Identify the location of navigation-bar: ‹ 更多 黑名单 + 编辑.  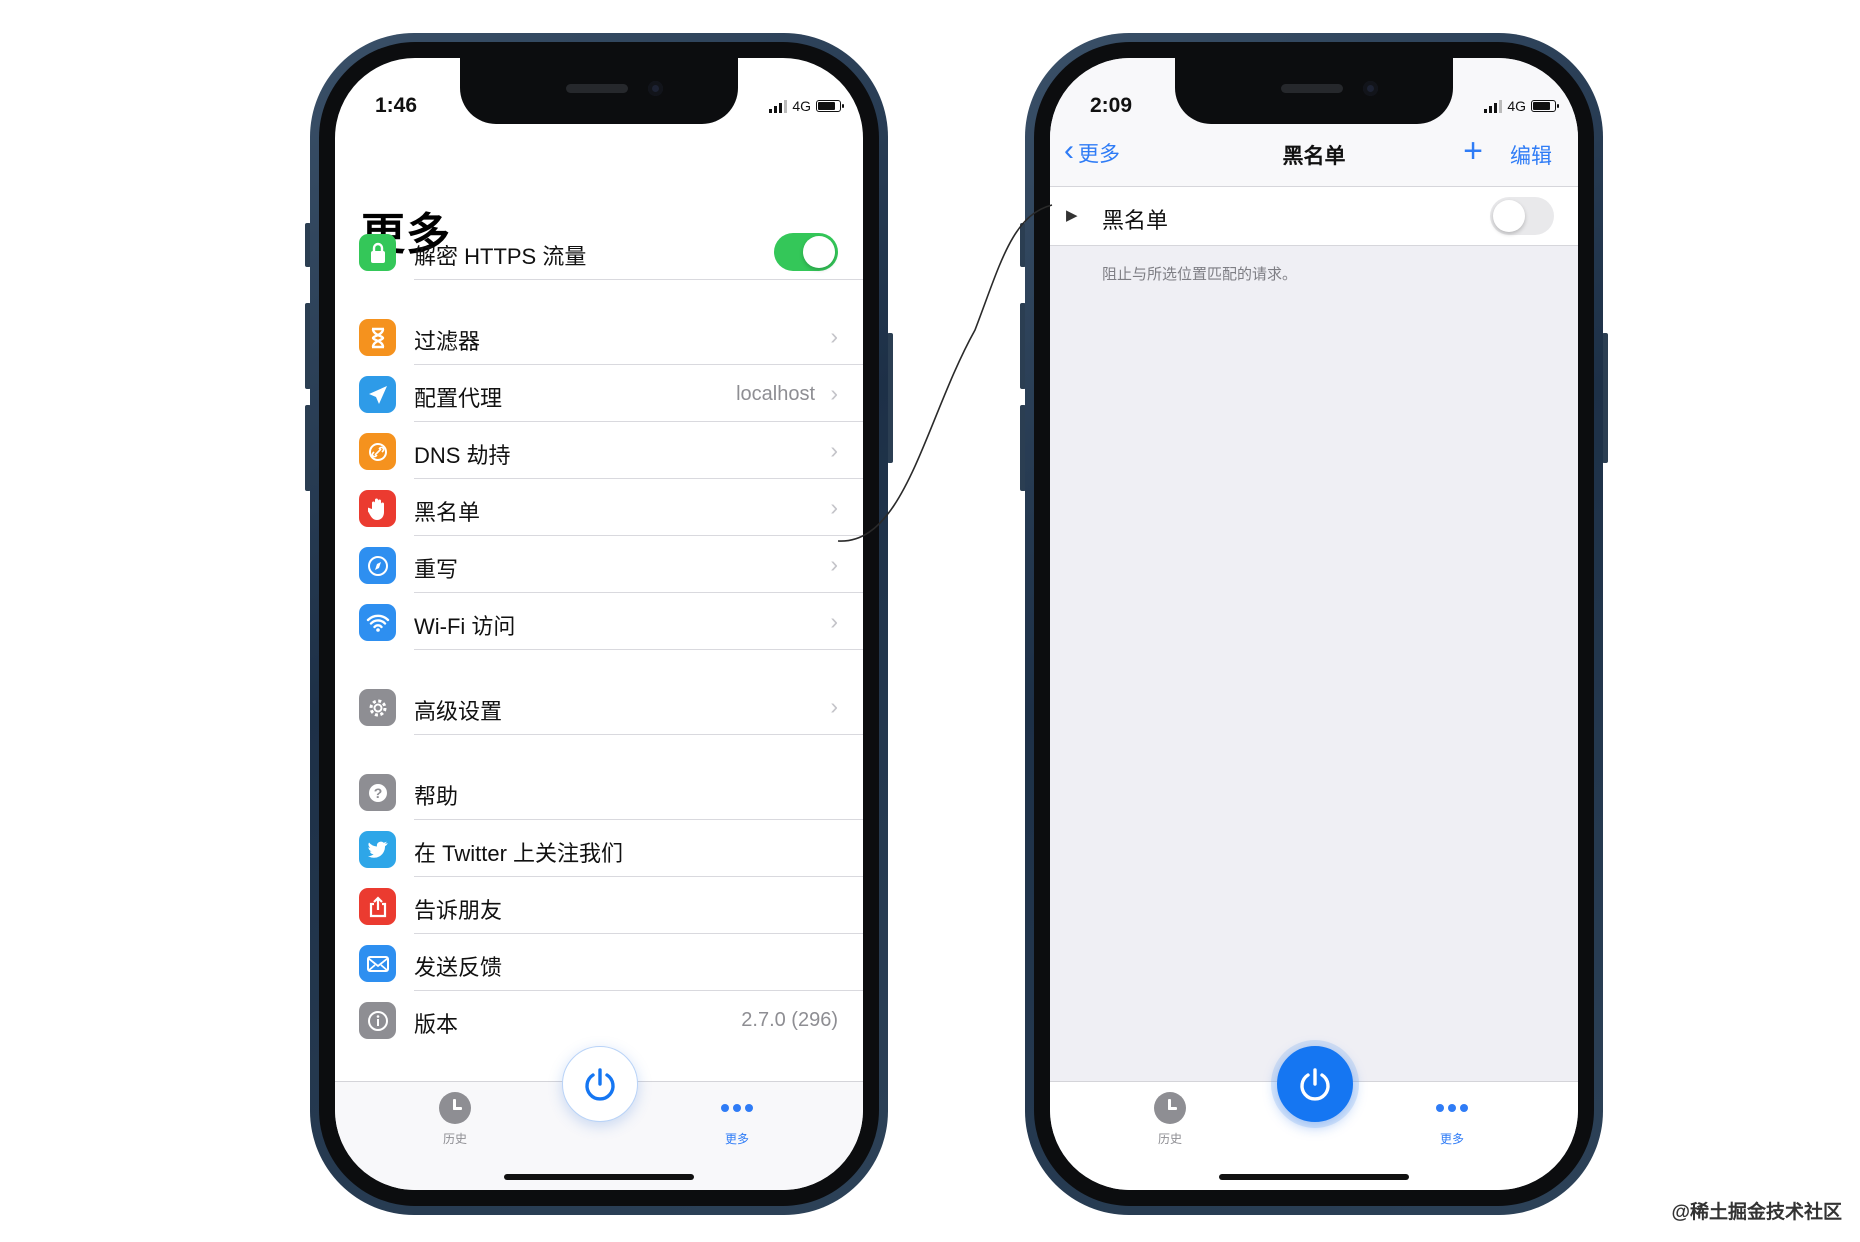
(1314, 155).